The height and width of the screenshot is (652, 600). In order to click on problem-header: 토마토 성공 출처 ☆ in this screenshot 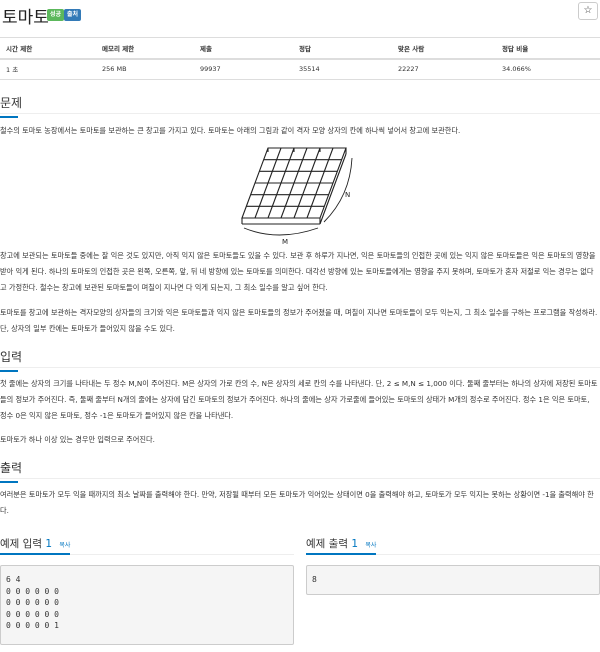, I will do `click(300, 15)`.